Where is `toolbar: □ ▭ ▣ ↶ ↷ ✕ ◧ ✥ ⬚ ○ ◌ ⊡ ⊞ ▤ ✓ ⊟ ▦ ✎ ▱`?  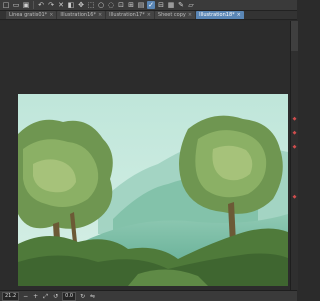
toolbar: □ ▭ ▣ ↶ ↷ ✕ ◧ ✥ ⬚ ○ ◌ ⊡ ⊞ ▤ ✓ ⊟ ▦ ✎ ▱ is located at coordinates (148, 5).